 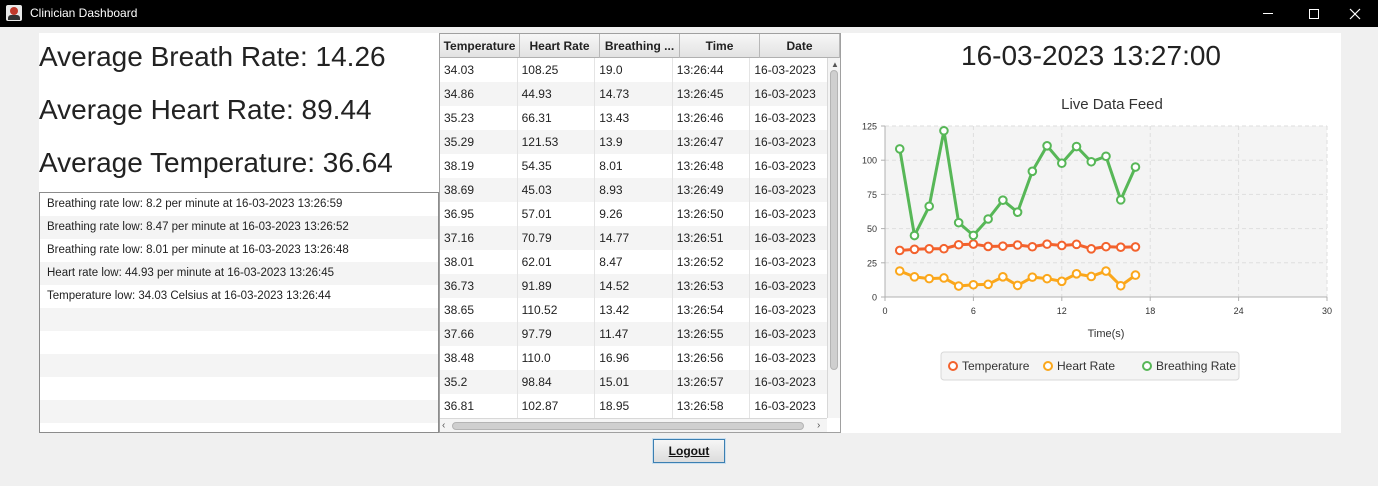 What do you see at coordinates (557, 70) in the screenshot?
I see `table-cell: 108.25` at bounding box center [557, 70].